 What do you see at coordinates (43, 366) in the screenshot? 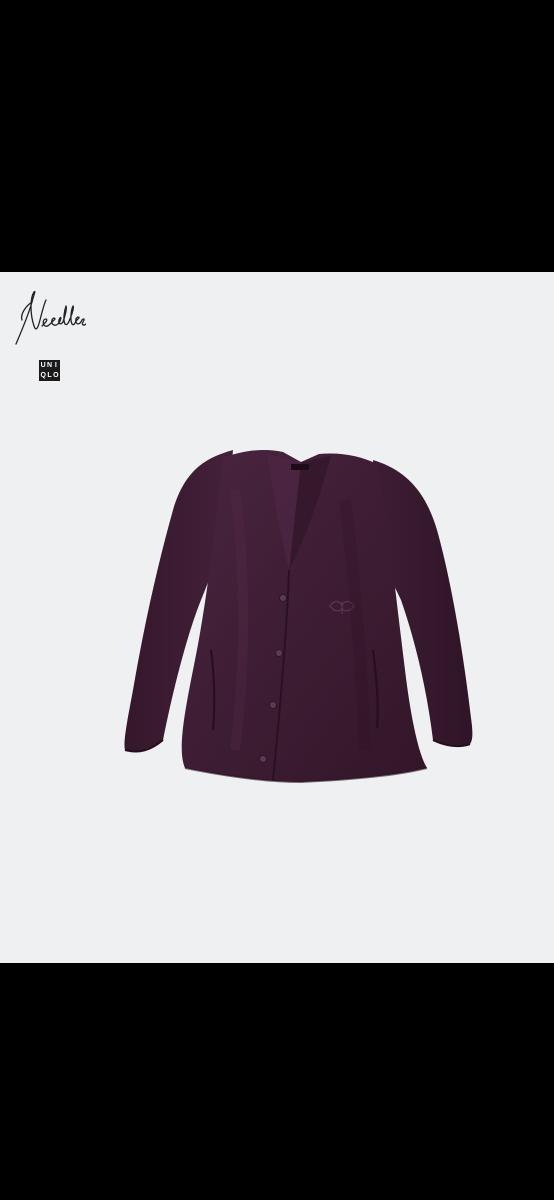
I see `uniqlo-letter: U` at bounding box center [43, 366].